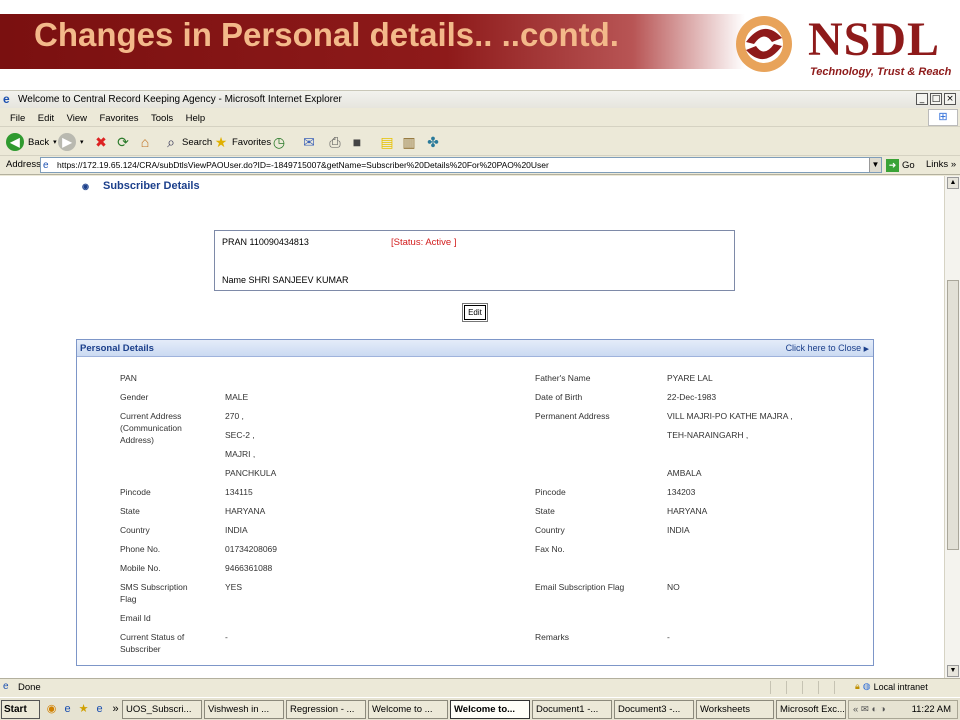 The image size is (960, 720). I want to click on father-name-value: PYARE LAL, so click(690, 378).